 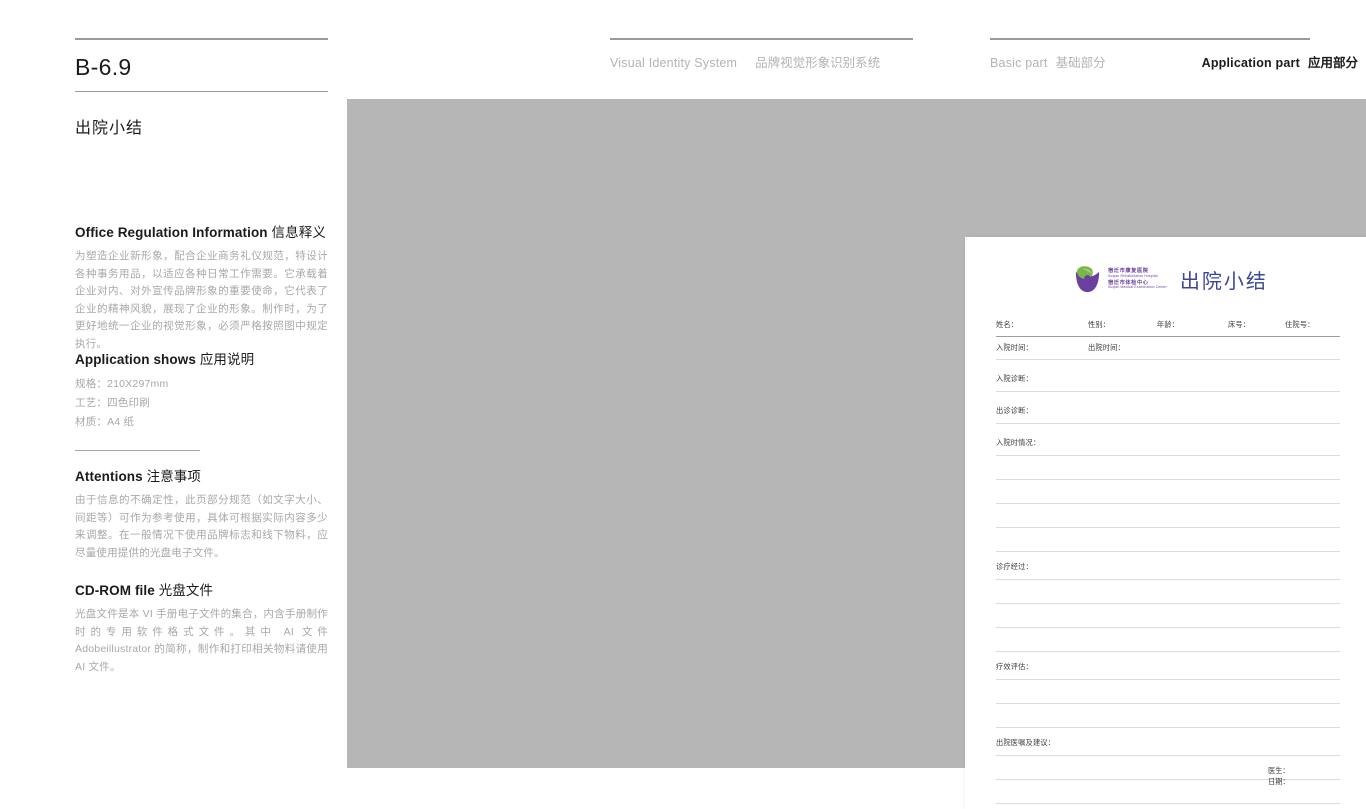 I want to click on section-attentions-heading: Attentions 注意事项, so click(x=201, y=475).